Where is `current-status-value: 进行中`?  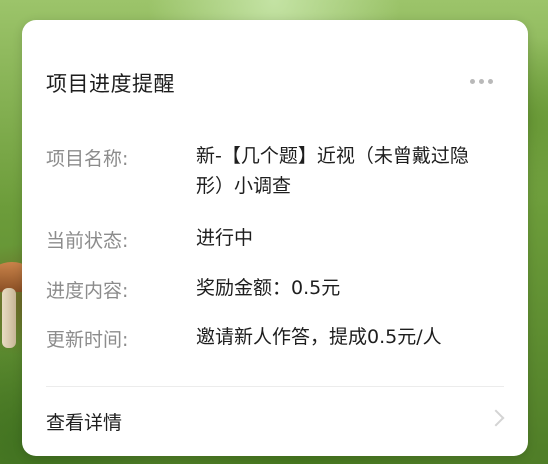
current-status-value: 进行中 is located at coordinates (225, 238).